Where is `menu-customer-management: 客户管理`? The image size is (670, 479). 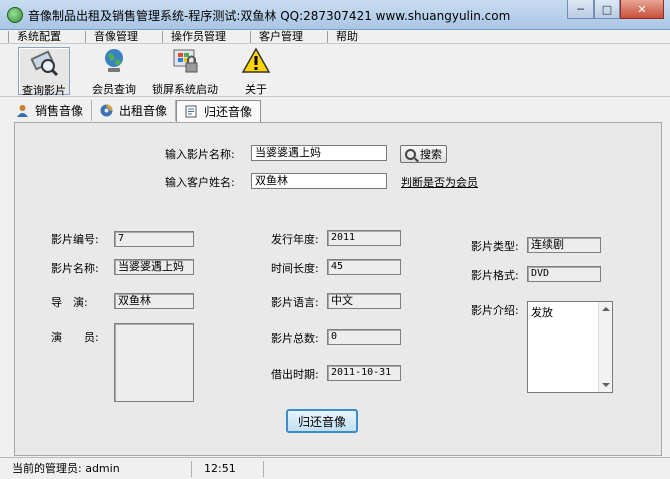
menu-customer-management: 客户管理 is located at coordinates (282, 36).